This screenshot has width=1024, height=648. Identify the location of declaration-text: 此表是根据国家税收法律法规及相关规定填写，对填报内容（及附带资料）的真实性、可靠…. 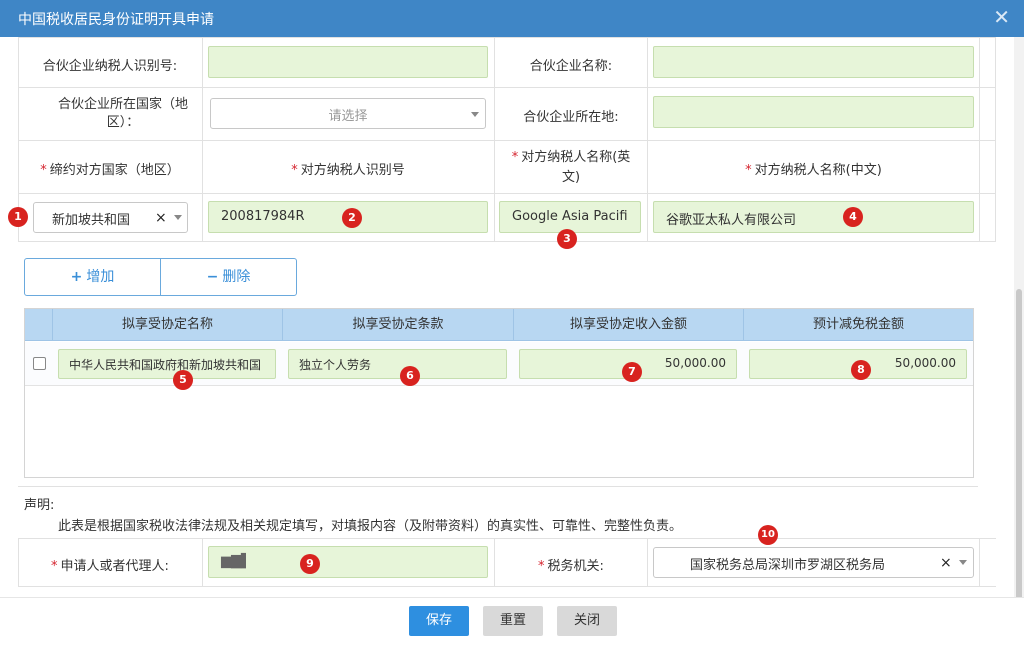
(370, 526).